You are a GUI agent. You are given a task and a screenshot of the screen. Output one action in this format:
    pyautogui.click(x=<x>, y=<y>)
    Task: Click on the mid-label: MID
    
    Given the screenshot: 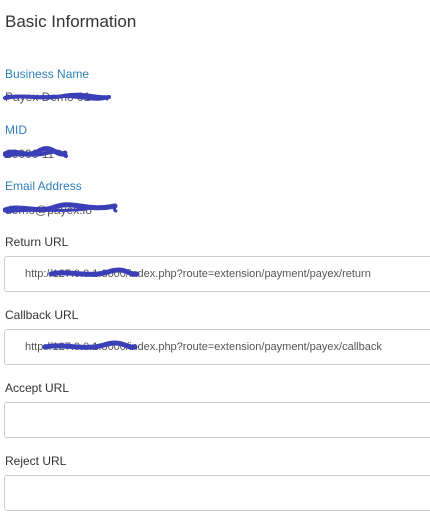 What is the action you would take?
    pyautogui.click(x=16, y=130)
    